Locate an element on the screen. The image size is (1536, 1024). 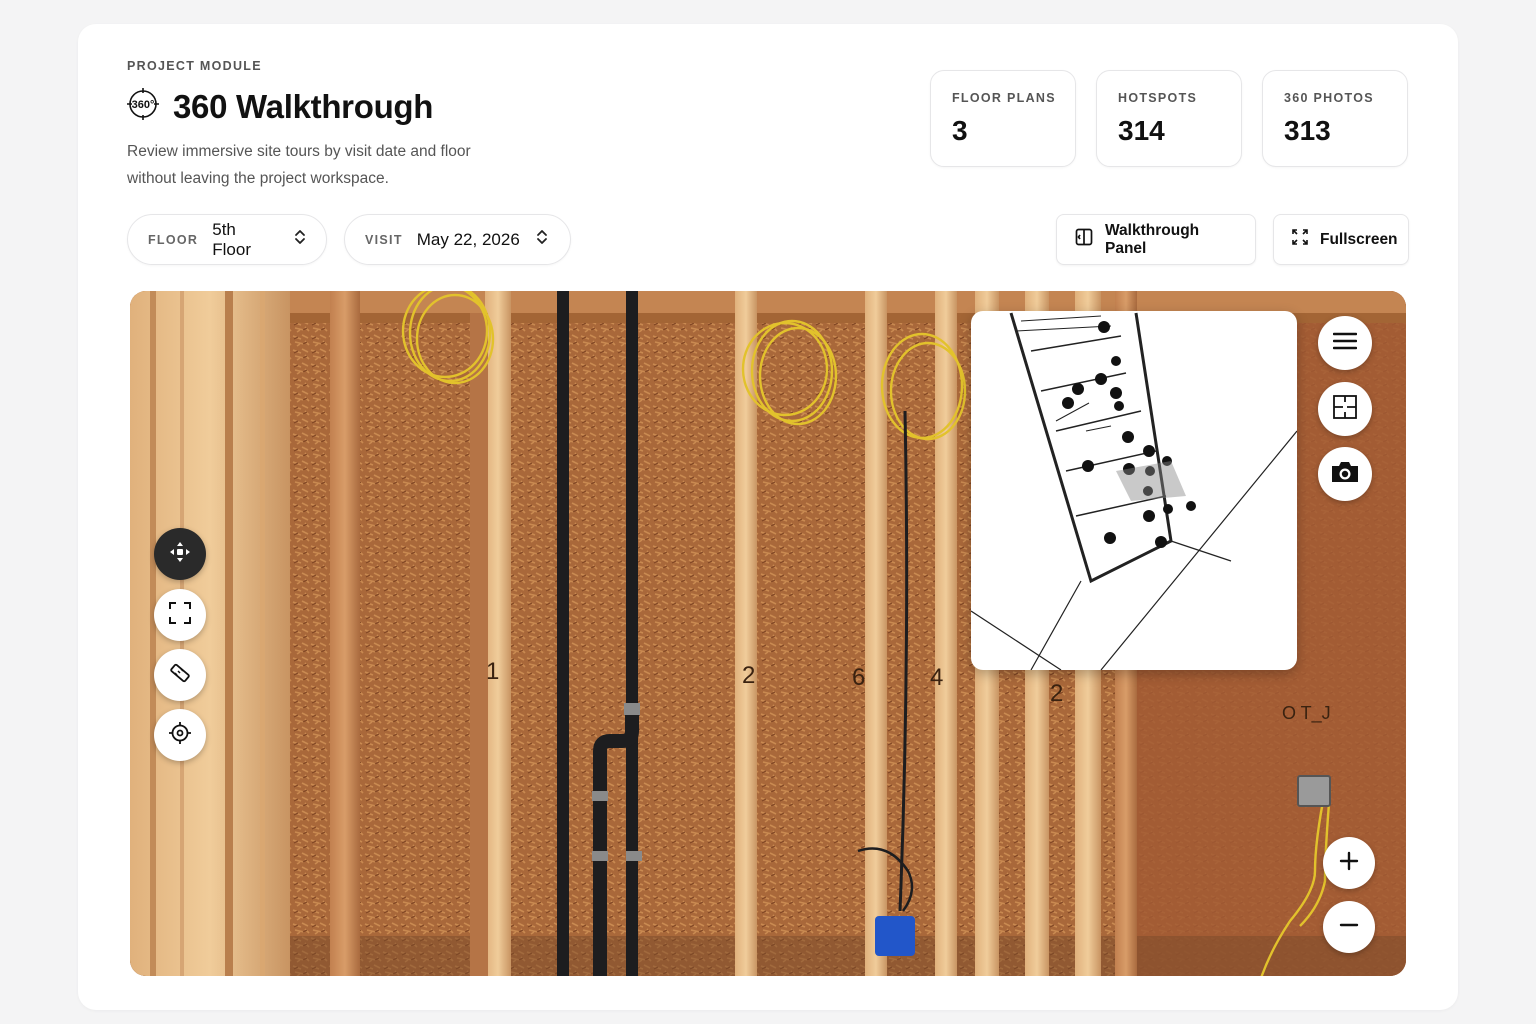
walkthrough-panel-button: Walkthrough Panel is located at coordinates (1156, 239).